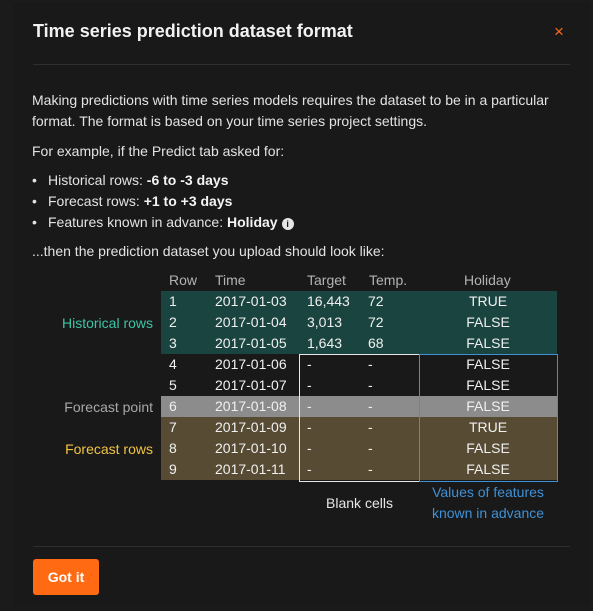  Describe the element at coordinates (108, 407) in the screenshot. I see `forecast-point-label: Forecast point` at that location.